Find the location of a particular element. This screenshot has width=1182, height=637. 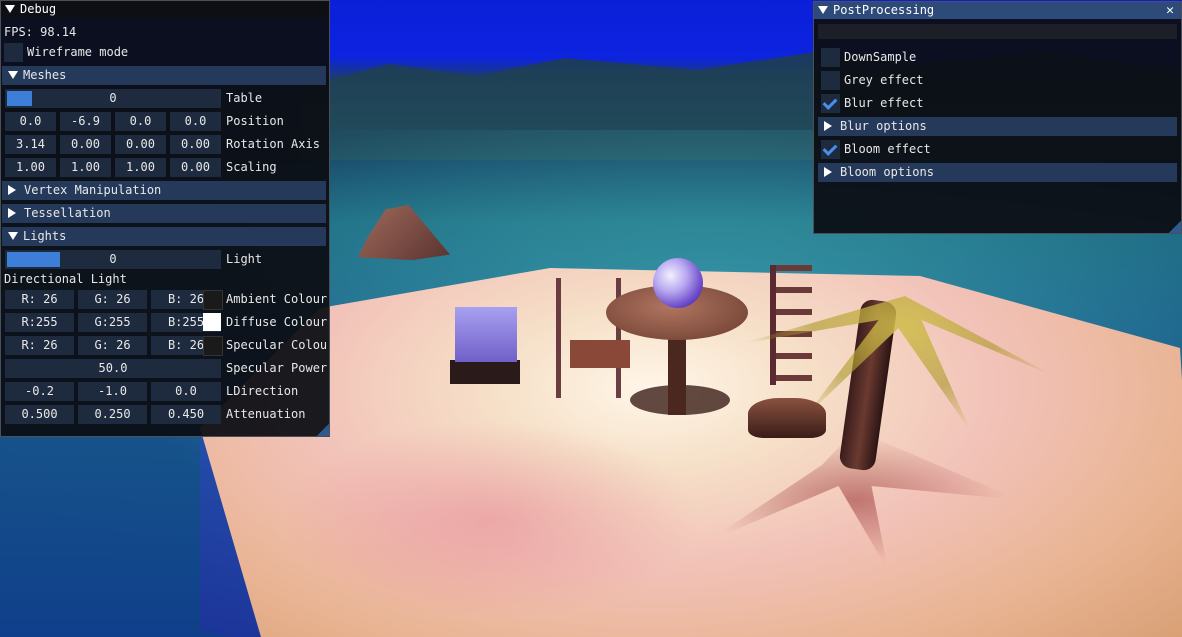

light-slider: 0 is located at coordinates (113, 259).